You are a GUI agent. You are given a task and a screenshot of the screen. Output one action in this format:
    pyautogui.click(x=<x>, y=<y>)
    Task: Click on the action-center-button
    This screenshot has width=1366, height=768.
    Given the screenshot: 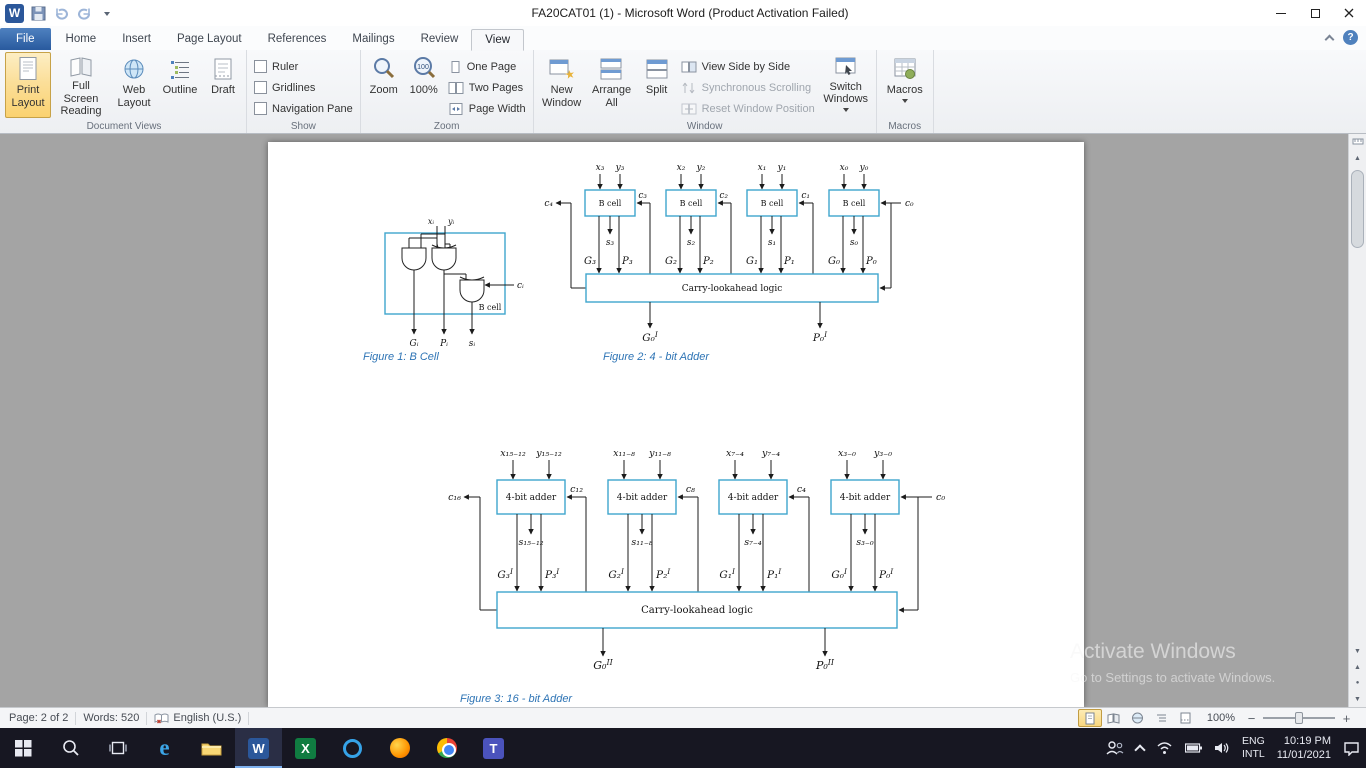 What is the action you would take?
    pyautogui.click(x=1351, y=748)
    